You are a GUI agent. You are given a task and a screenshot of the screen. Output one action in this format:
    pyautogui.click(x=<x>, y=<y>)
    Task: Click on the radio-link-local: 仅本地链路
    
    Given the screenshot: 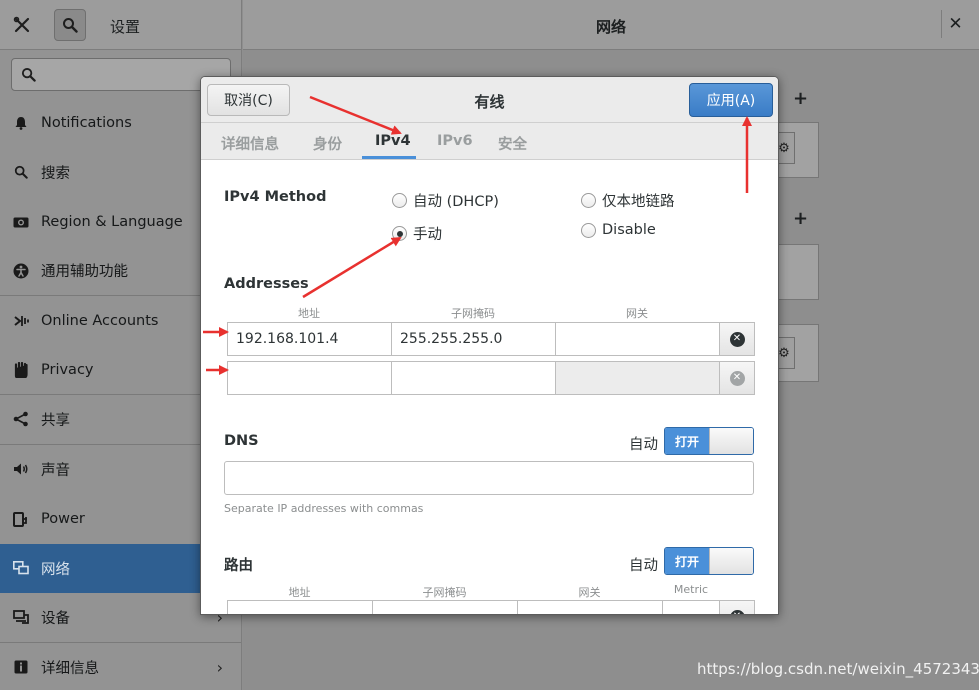 What is the action you would take?
    pyautogui.click(x=628, y=200)
    